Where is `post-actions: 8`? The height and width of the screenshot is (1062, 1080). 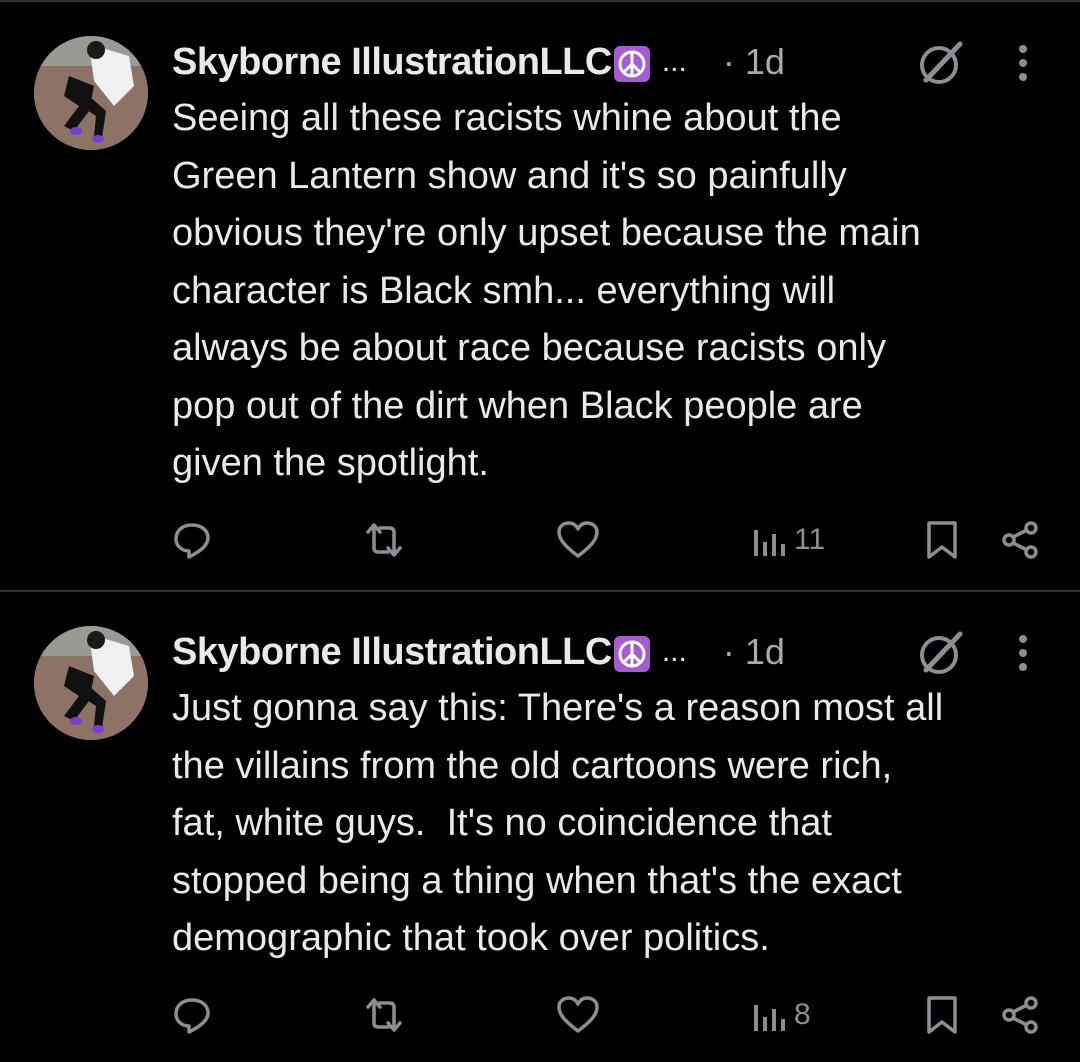 post-actions: 8 is located at coordinates (540, 1015).